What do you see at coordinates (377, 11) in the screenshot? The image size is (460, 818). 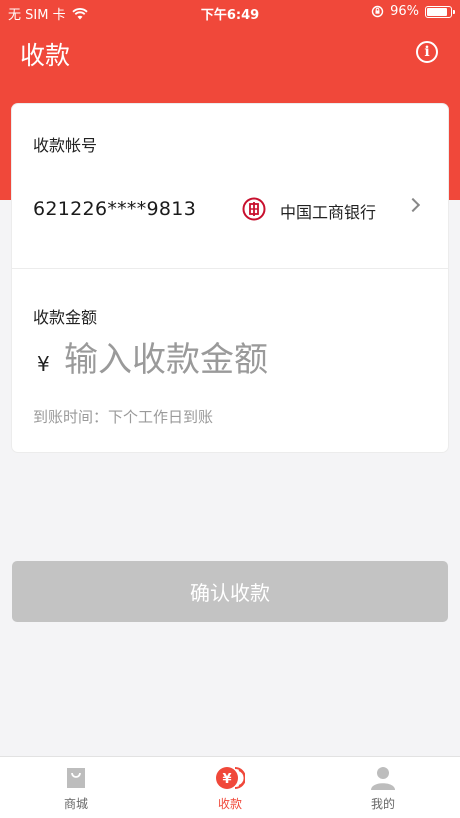 I see `orientation-lock-icon` at bounding box center [377, 11].